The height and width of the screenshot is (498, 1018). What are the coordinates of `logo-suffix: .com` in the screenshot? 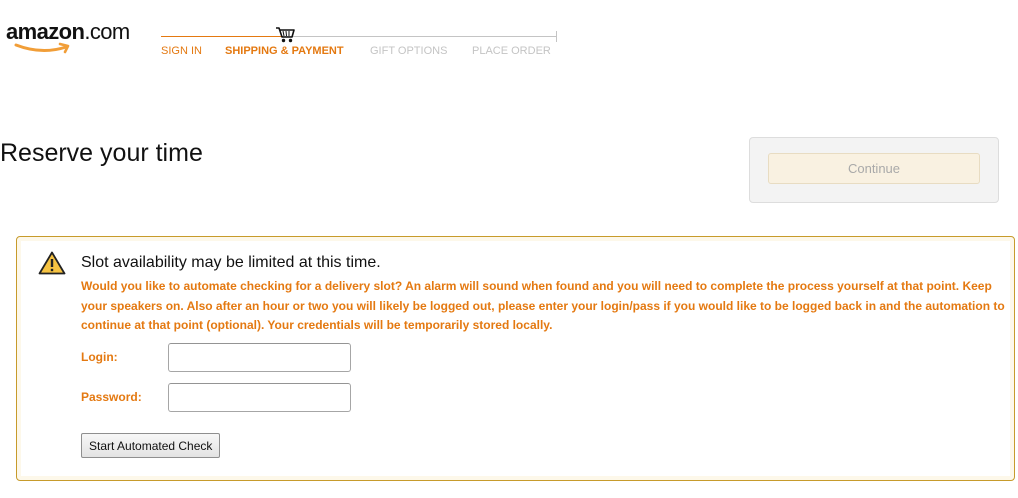 It's located at (107, 31).